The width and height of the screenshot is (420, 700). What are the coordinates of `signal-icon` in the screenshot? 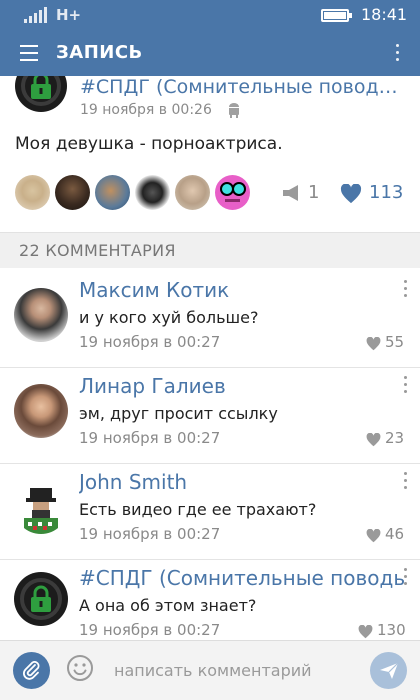 It's located at (36, 15).